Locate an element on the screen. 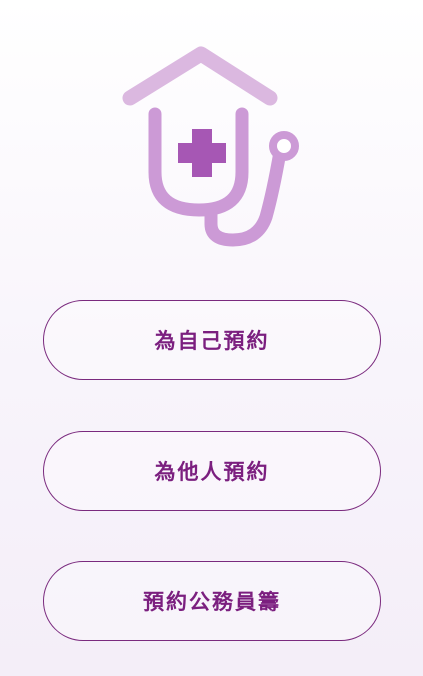 Image resolution: width=423 pixels, height=676 pixels. book-for-others-button: 為他人預約 is located at coordinates (212, 471).